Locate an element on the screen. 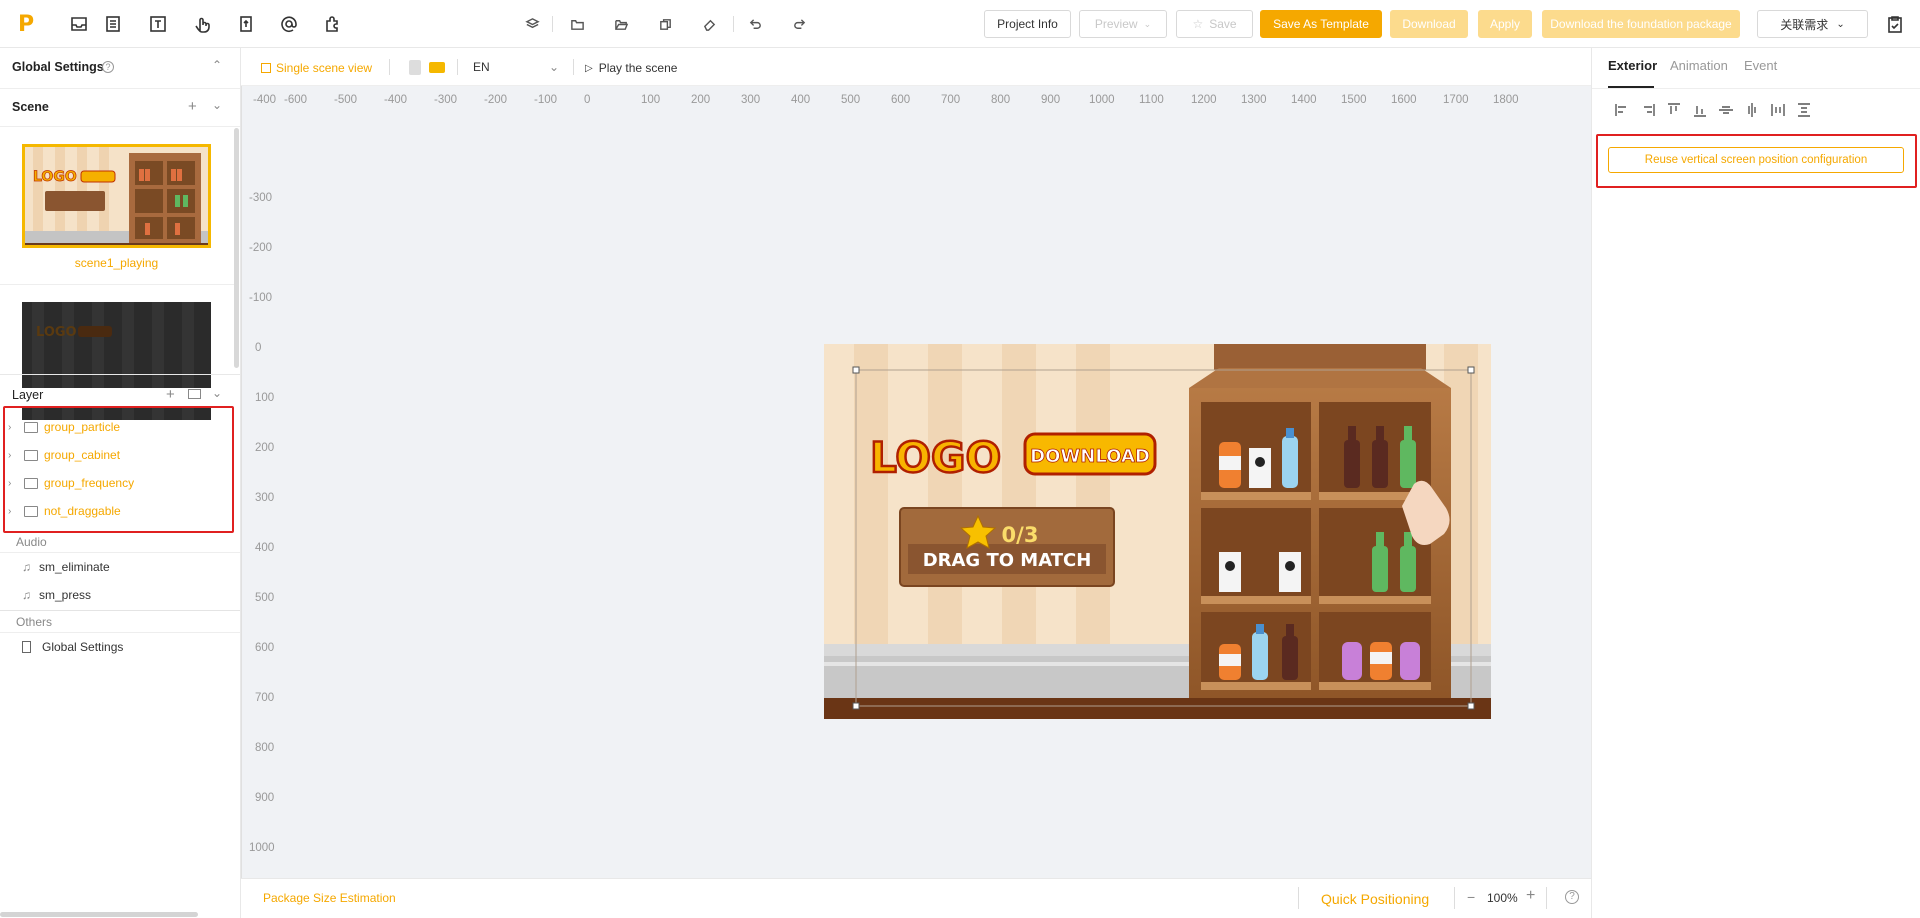  project-info-button: Project Info is located at coordinates (1027, 24).